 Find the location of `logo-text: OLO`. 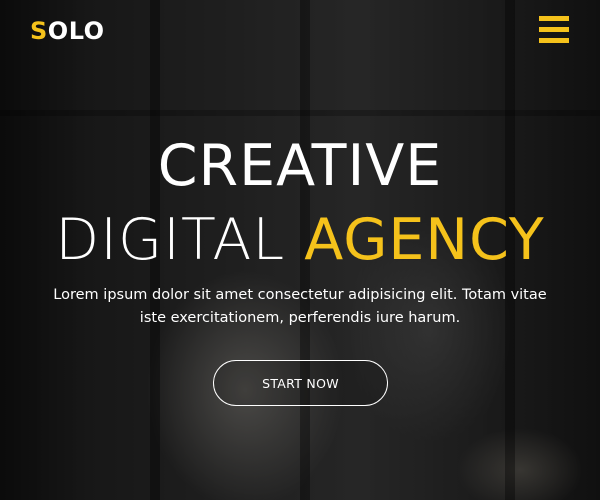

logo-text: OLO is located at coordinates (76, 31).